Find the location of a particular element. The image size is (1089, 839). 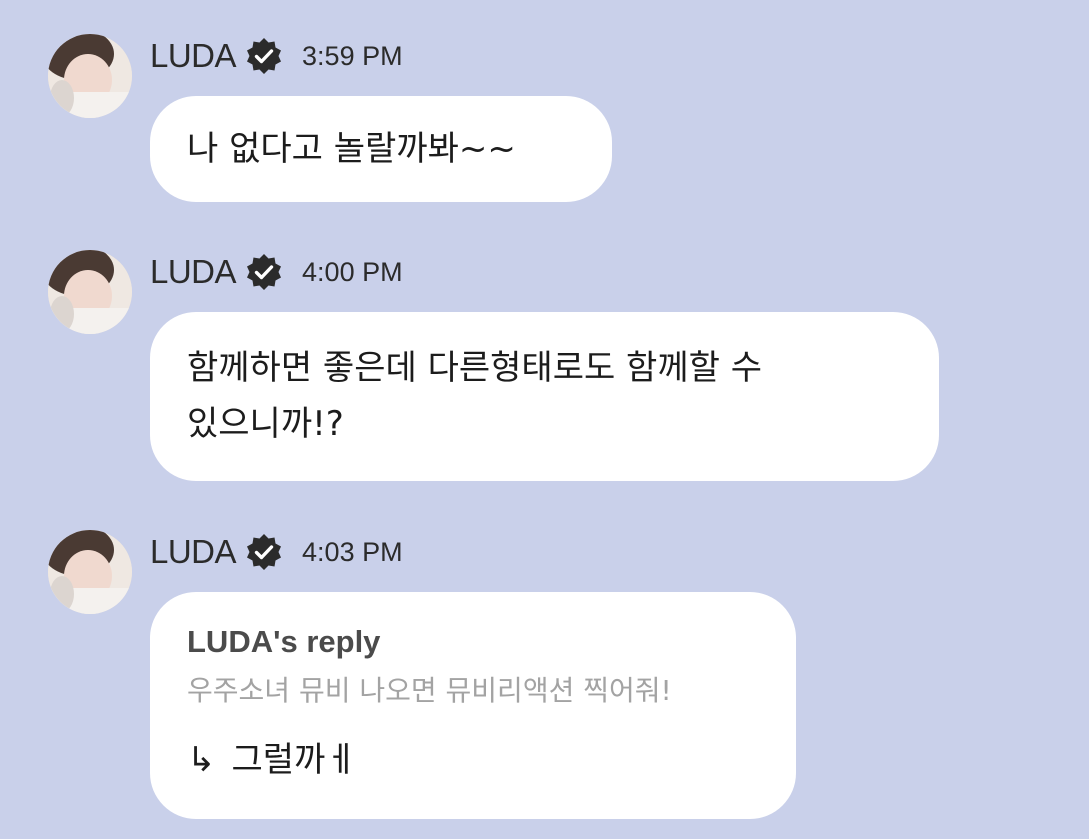

reply-arrow-icon: ↳ is located at coordinates (201, 760).